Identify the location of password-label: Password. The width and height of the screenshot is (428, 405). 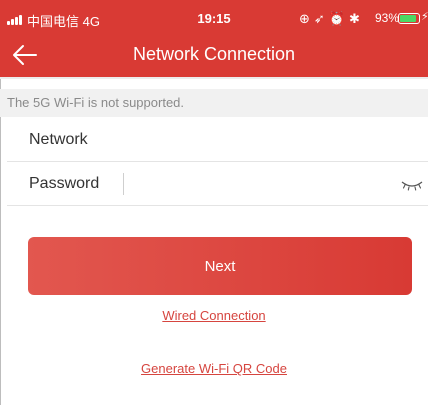
(64, 183).